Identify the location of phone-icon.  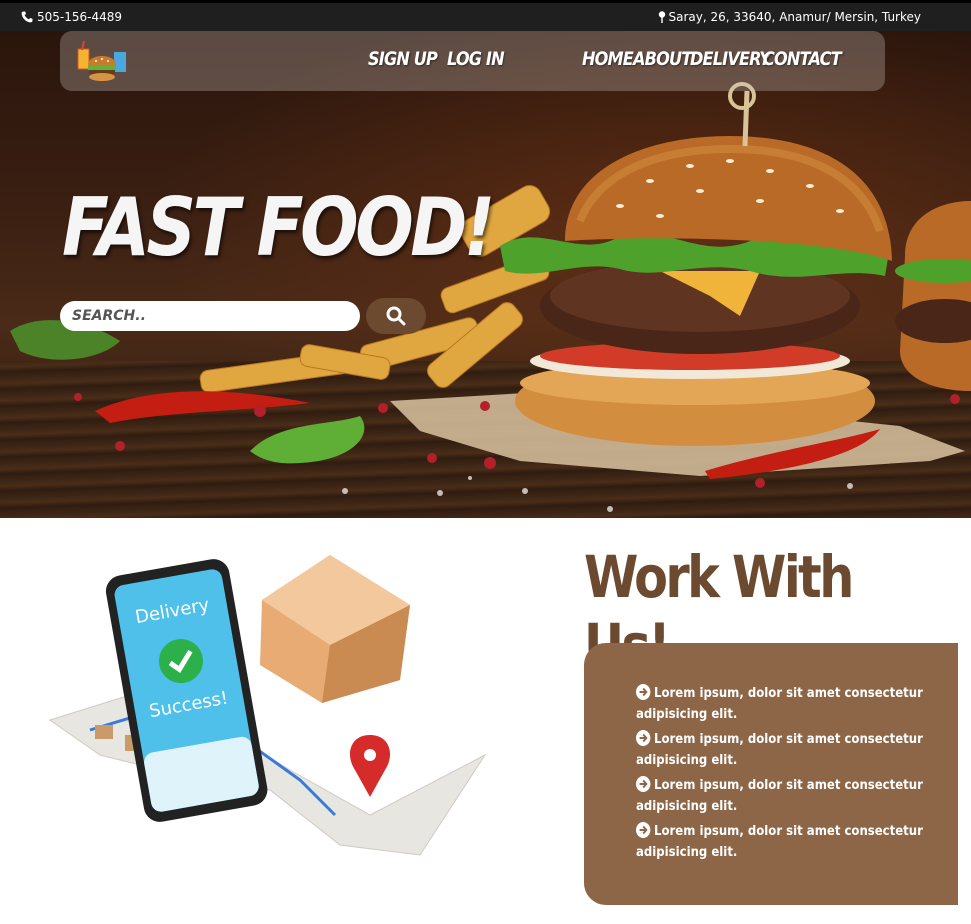
(27, 17).